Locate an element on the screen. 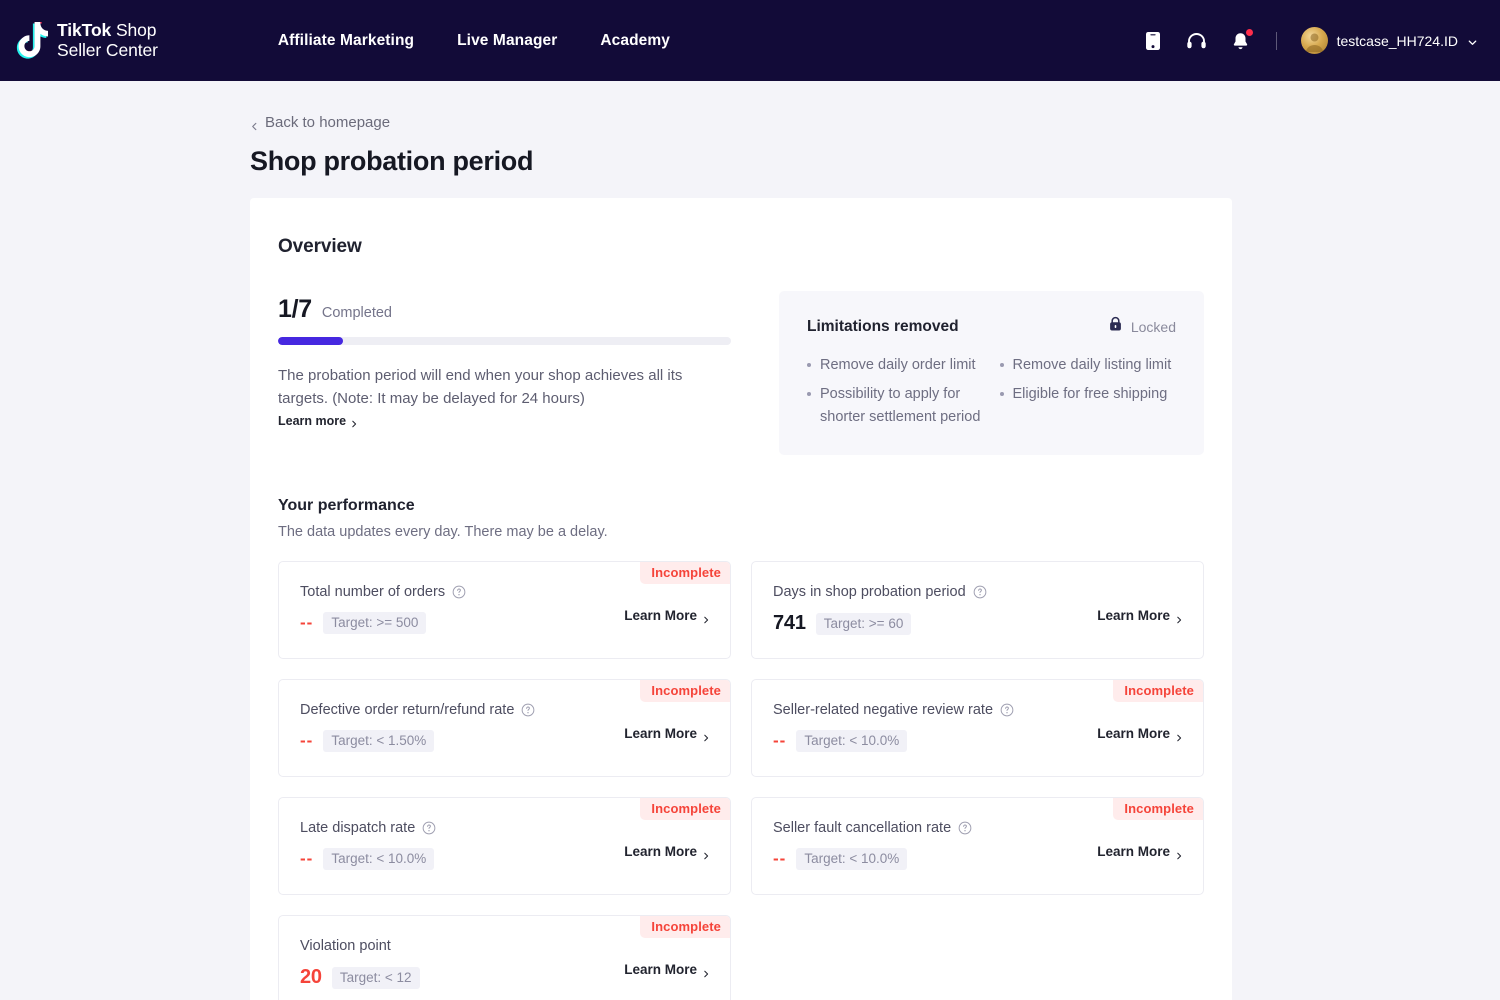 This screenshot has height=1000, width=1500. metric-label-row: Violation point is located at coordinates (504, 946).